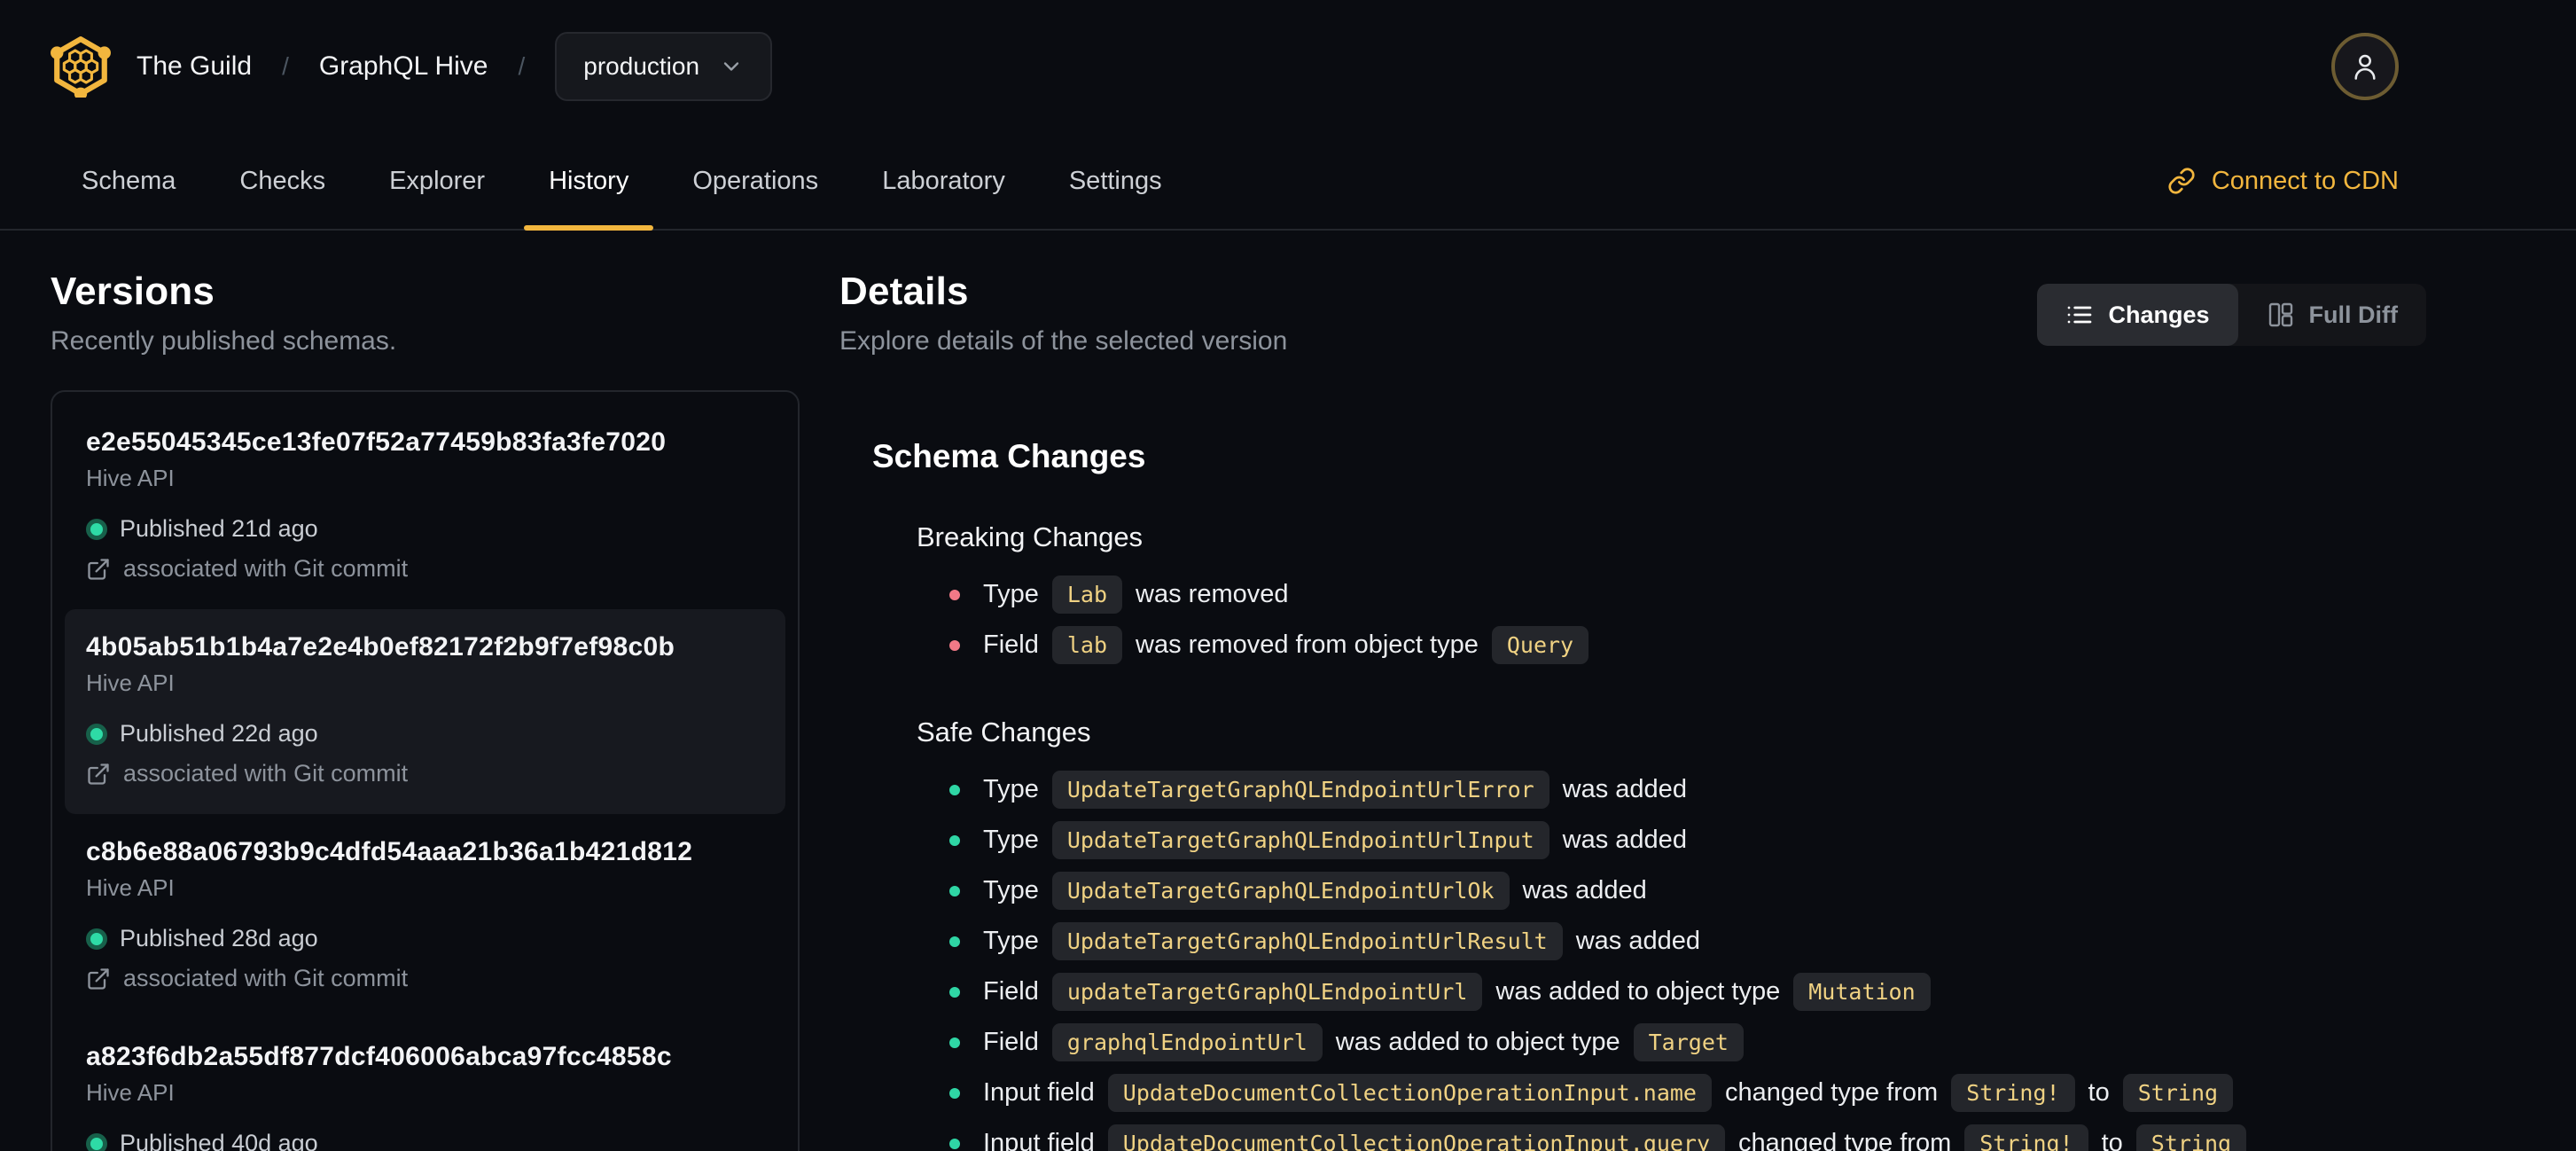 The height and width of the screenshot is (1151, 2576). I want to click on tab-label: Settings, so click(1115, 180).